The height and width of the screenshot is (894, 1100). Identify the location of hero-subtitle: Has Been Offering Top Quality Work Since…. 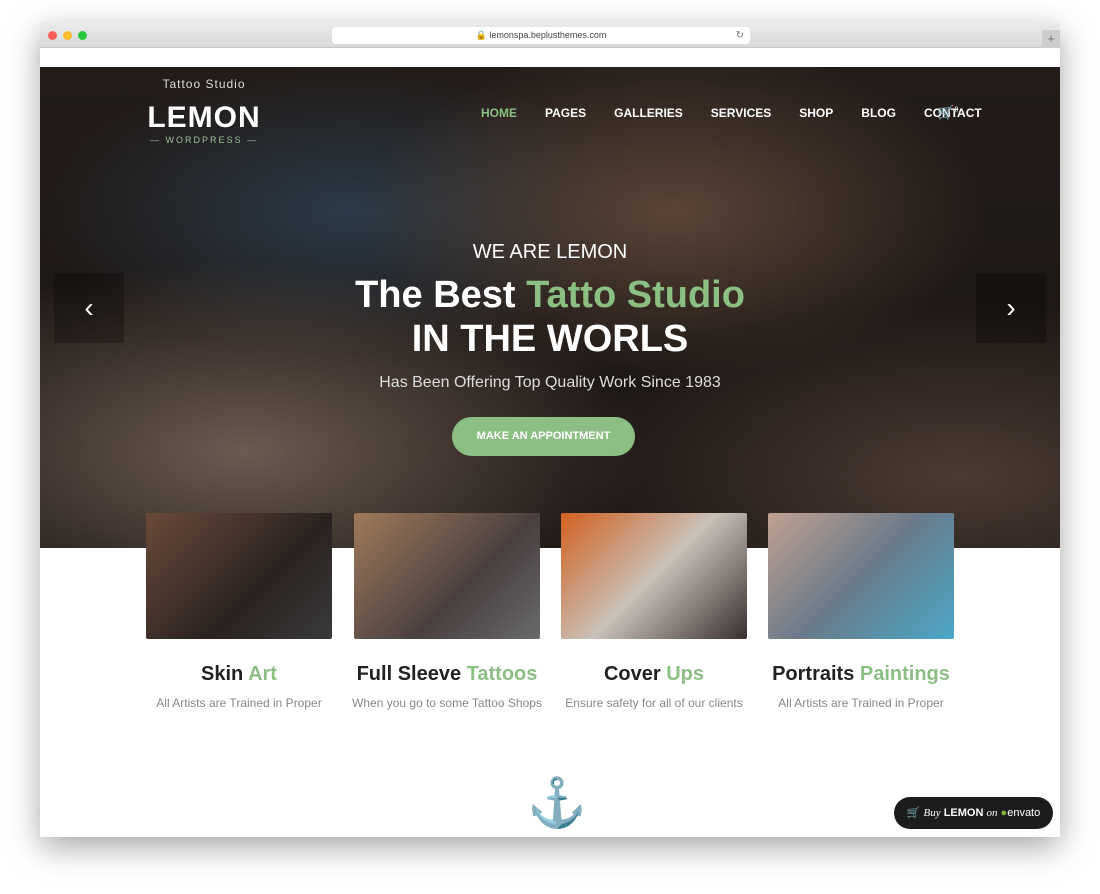
(550, 382).